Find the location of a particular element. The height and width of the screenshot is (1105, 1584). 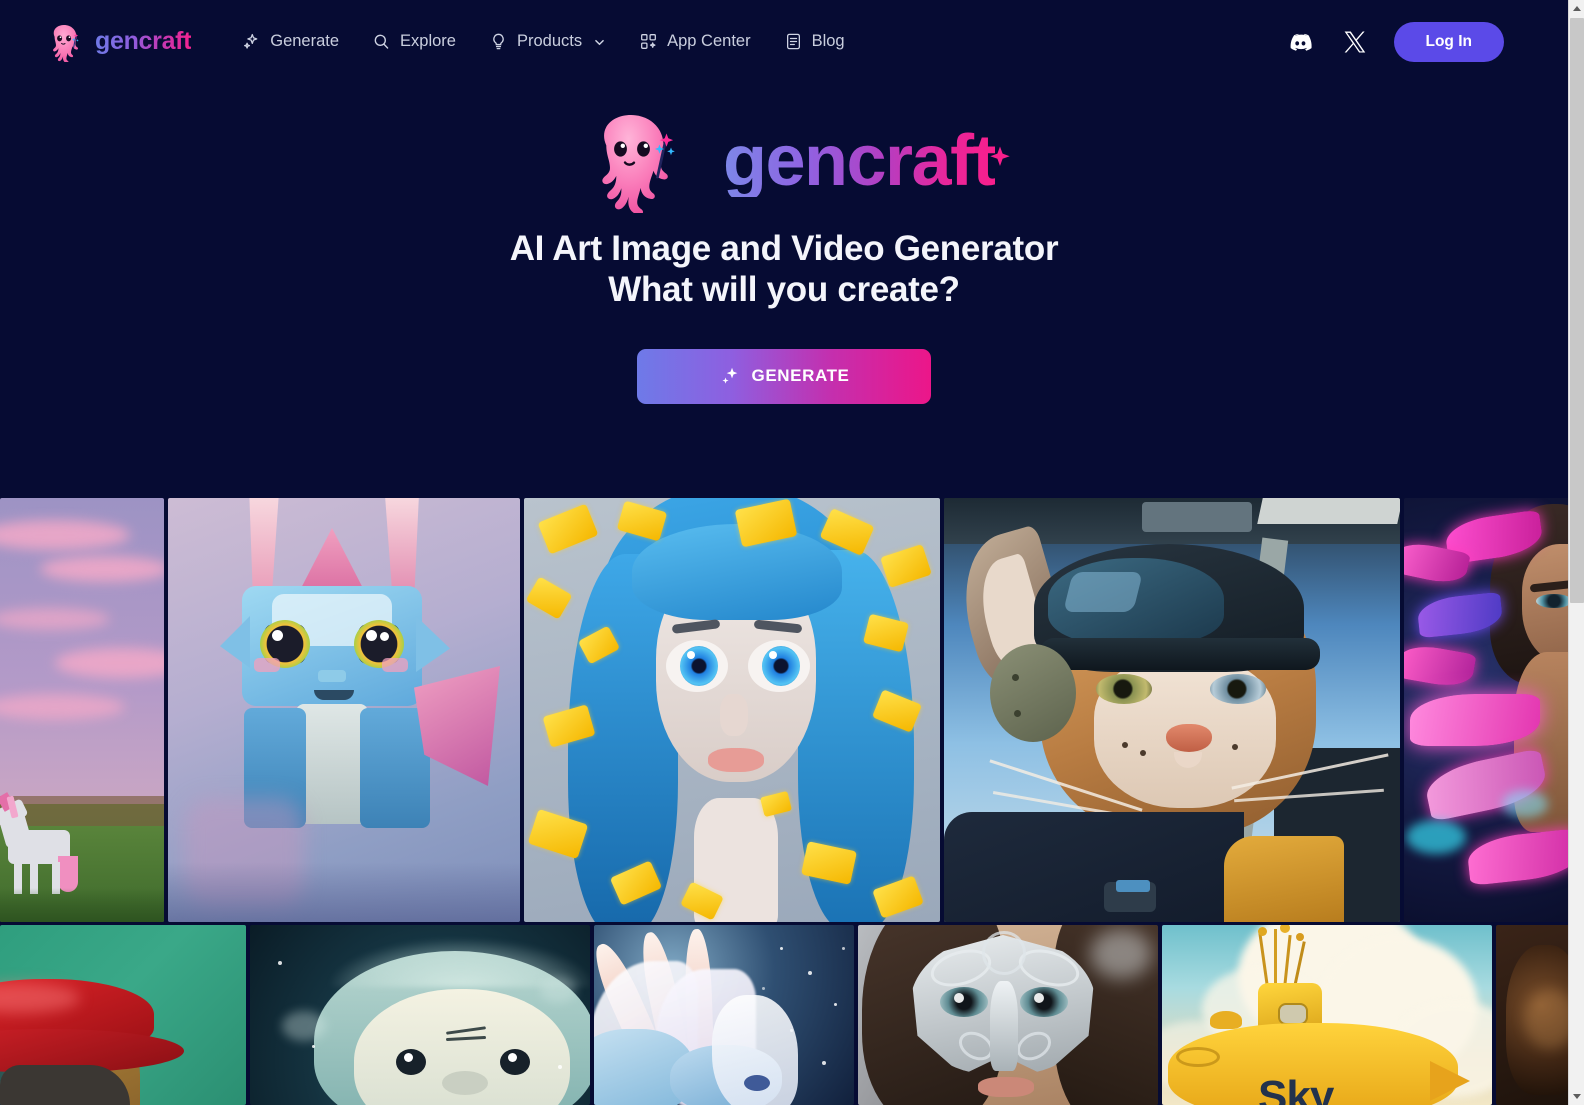

gallery-image-blue-hair-girl is located at coordinates (732, 710).